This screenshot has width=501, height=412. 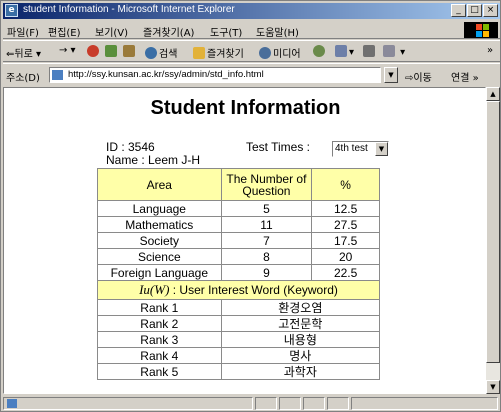 I want to click on rank-label: Rank 2, so click(x=159, y=323).